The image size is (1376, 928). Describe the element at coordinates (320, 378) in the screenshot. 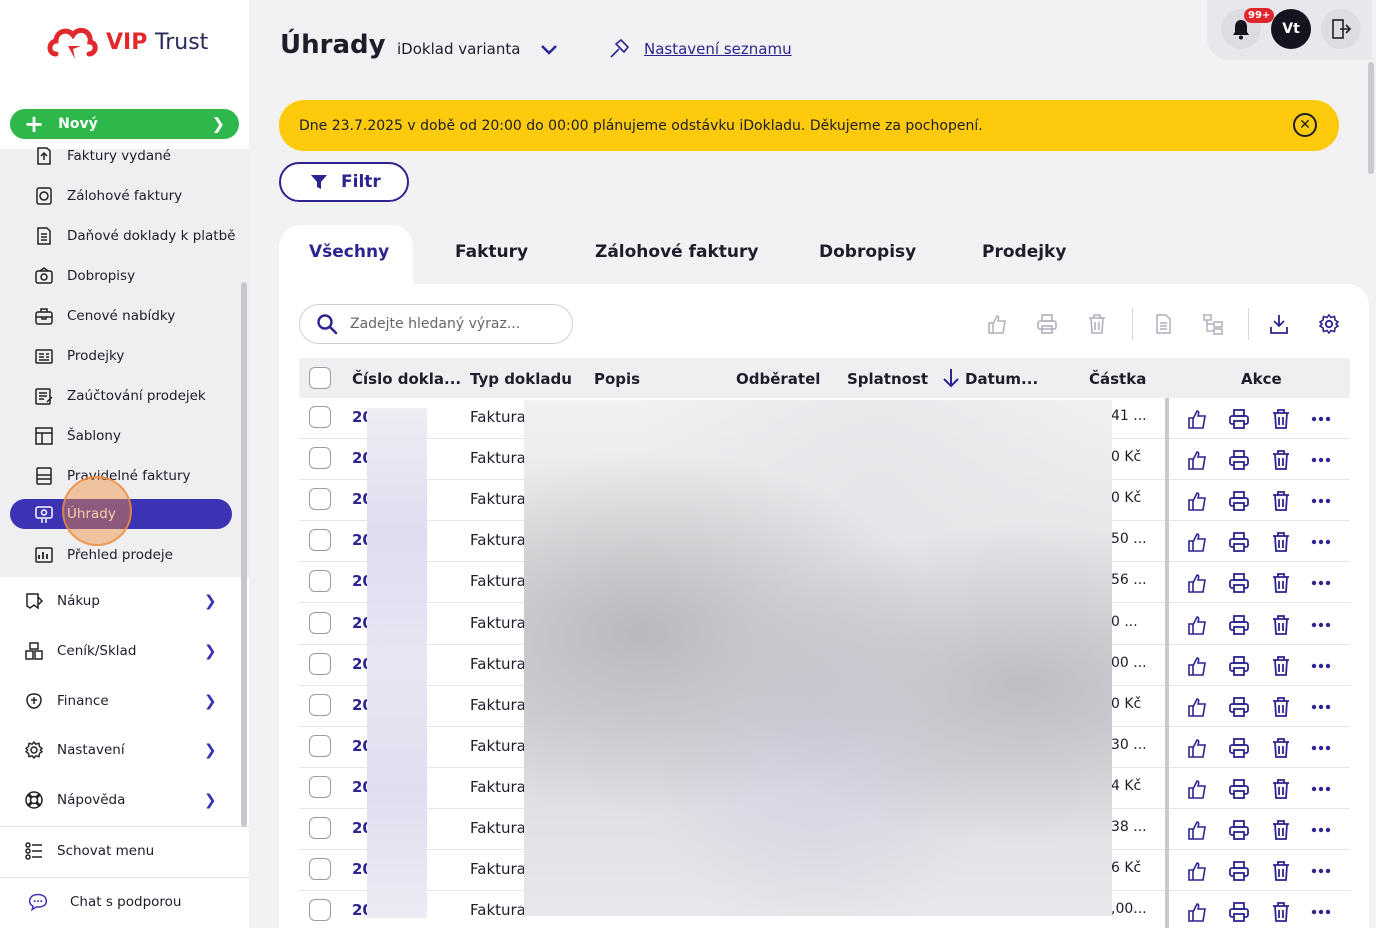

I see `select-all-checkbox` at that location.